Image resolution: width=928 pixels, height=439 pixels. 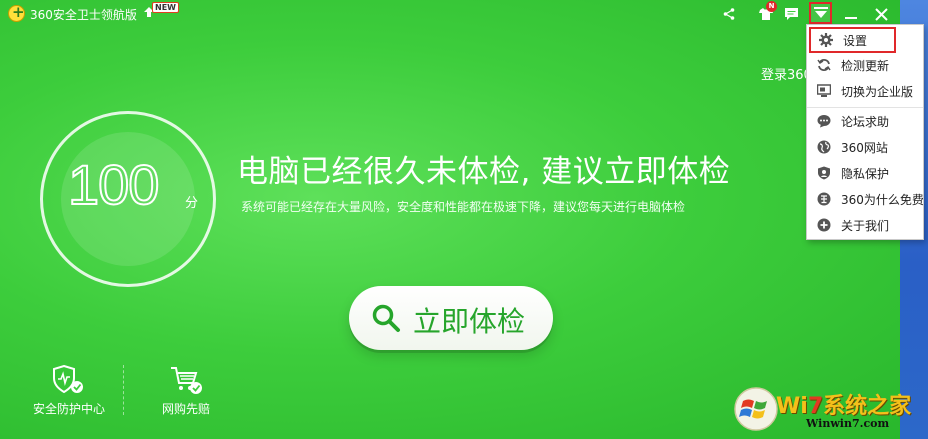 I want to click on free-icon, so click(x=824, y=199).